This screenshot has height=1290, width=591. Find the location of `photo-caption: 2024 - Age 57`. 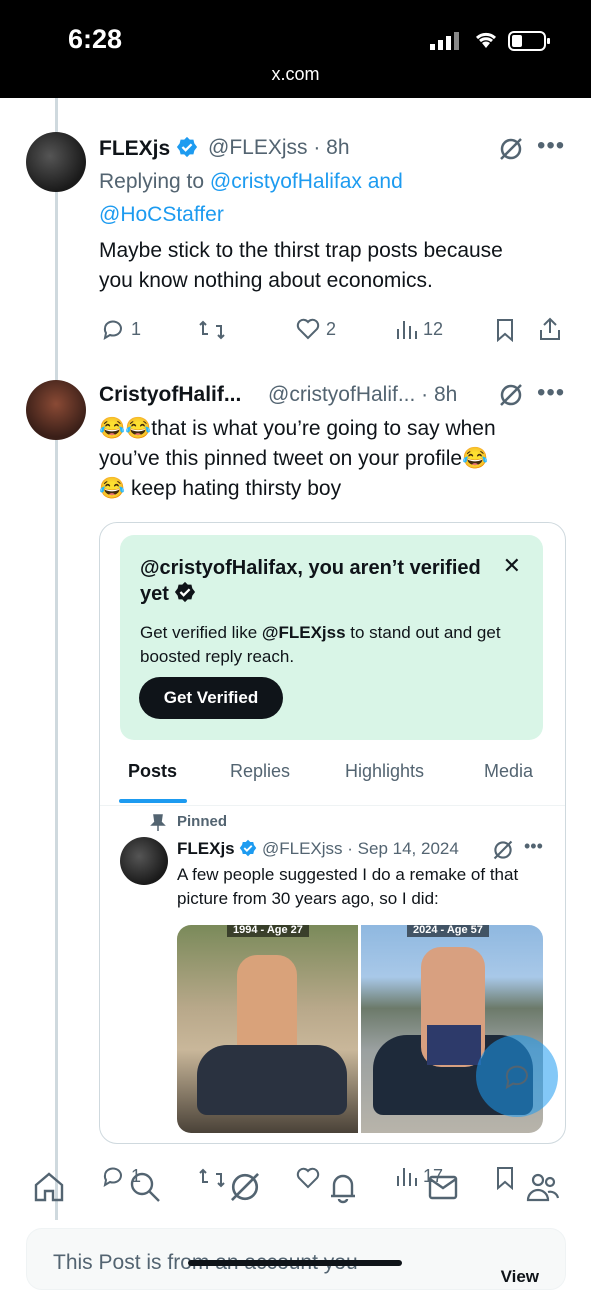

photo-caption: 2024 - Age 57 is located at coordinates (448, 931).